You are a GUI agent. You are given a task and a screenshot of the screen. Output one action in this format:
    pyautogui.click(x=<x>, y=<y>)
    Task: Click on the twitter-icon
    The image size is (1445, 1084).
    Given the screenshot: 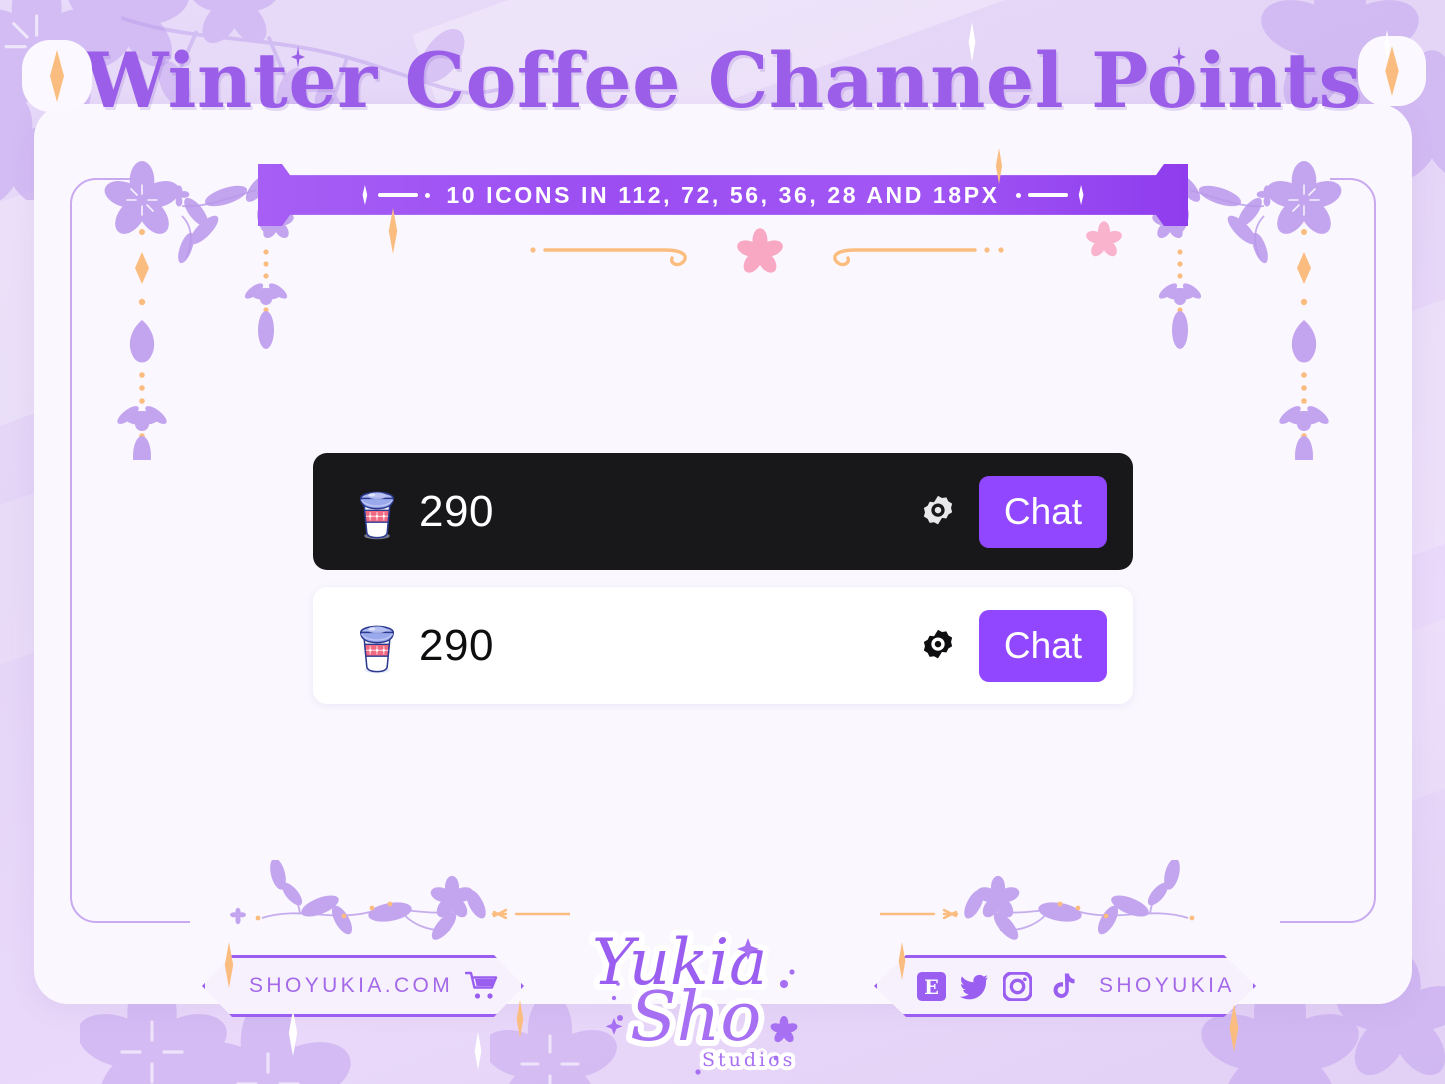 What is the action you would take?
    pyautogui.click(x=974, y=986)
    